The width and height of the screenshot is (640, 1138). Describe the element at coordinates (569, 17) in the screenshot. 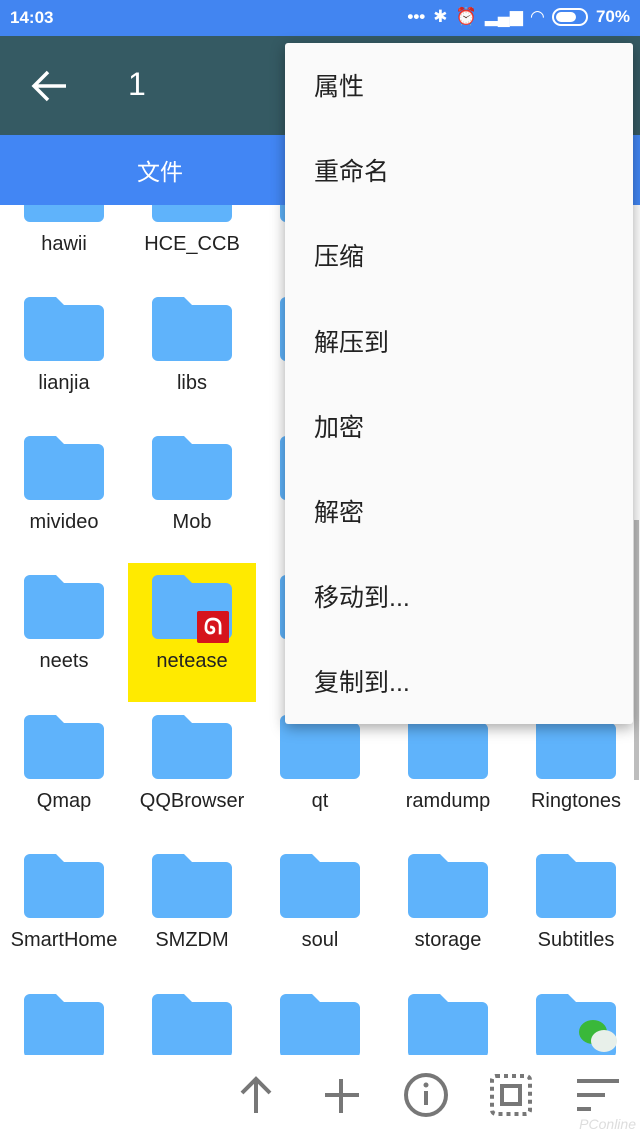

I see `battery-icon` at that location.